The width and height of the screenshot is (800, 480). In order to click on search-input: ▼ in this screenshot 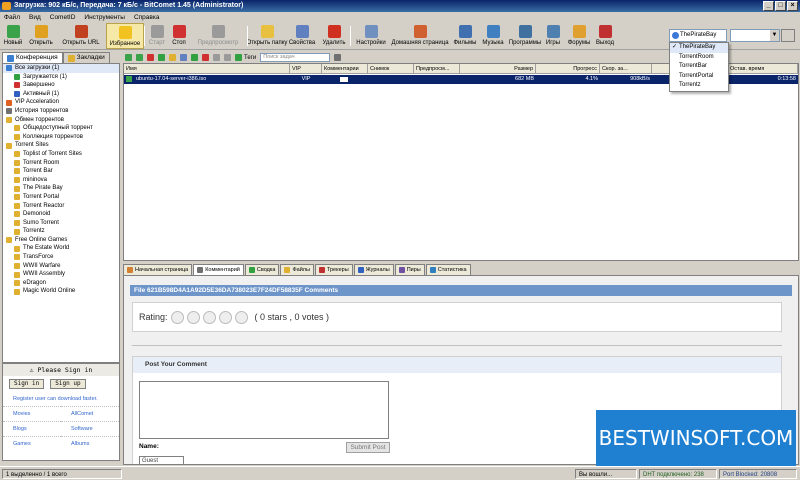, I will do `click(755, 35)`.